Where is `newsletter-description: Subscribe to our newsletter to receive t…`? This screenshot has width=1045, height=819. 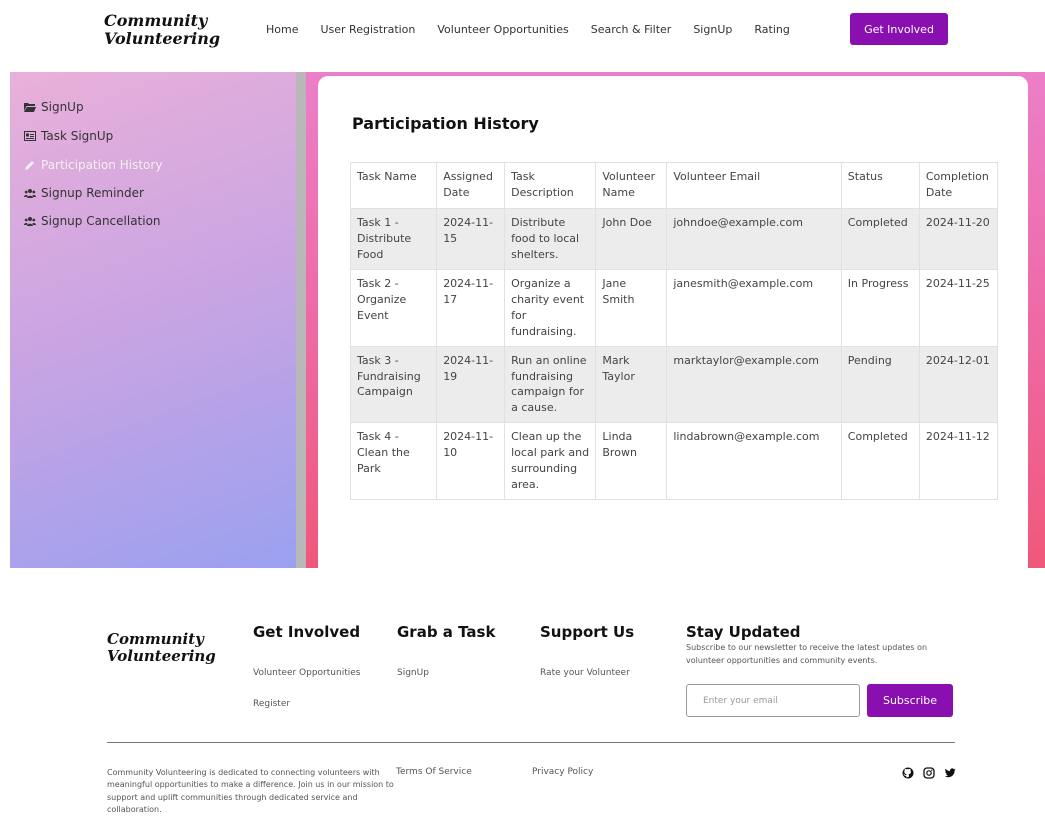
newsletter-description: Subscribe to our newsletter to receive t… is located at coordinates (807, 654).